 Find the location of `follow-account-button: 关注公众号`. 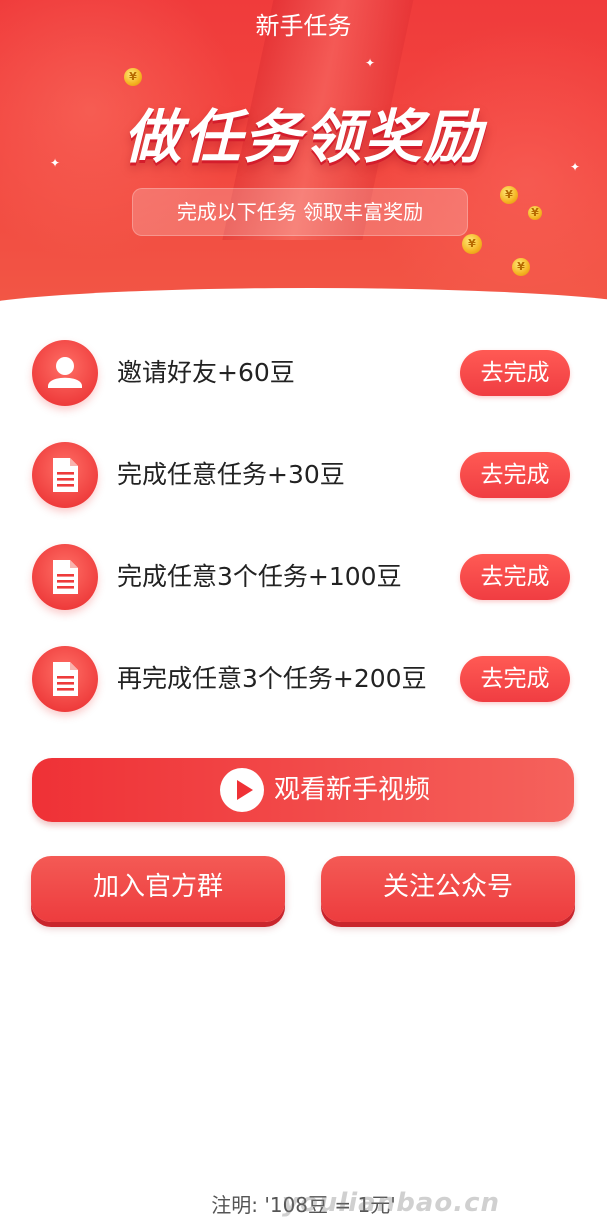

follow-account-button: 关注公众号 is located at coordinates (448, 889).